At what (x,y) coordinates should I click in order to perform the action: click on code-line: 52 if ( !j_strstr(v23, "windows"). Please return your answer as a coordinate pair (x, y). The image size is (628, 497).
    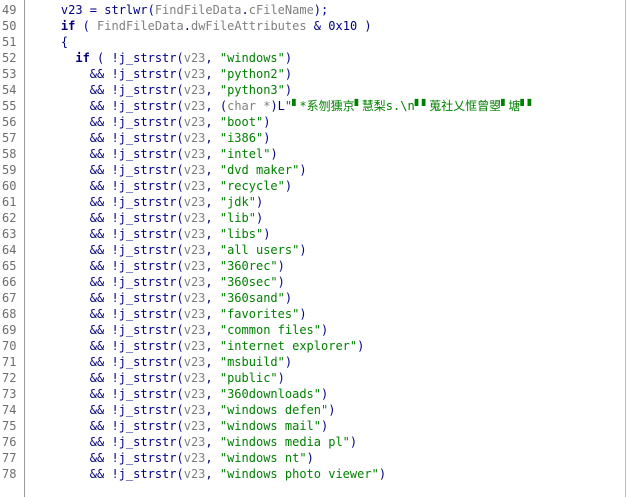
    Looking at the image, I should click on (314, 58).